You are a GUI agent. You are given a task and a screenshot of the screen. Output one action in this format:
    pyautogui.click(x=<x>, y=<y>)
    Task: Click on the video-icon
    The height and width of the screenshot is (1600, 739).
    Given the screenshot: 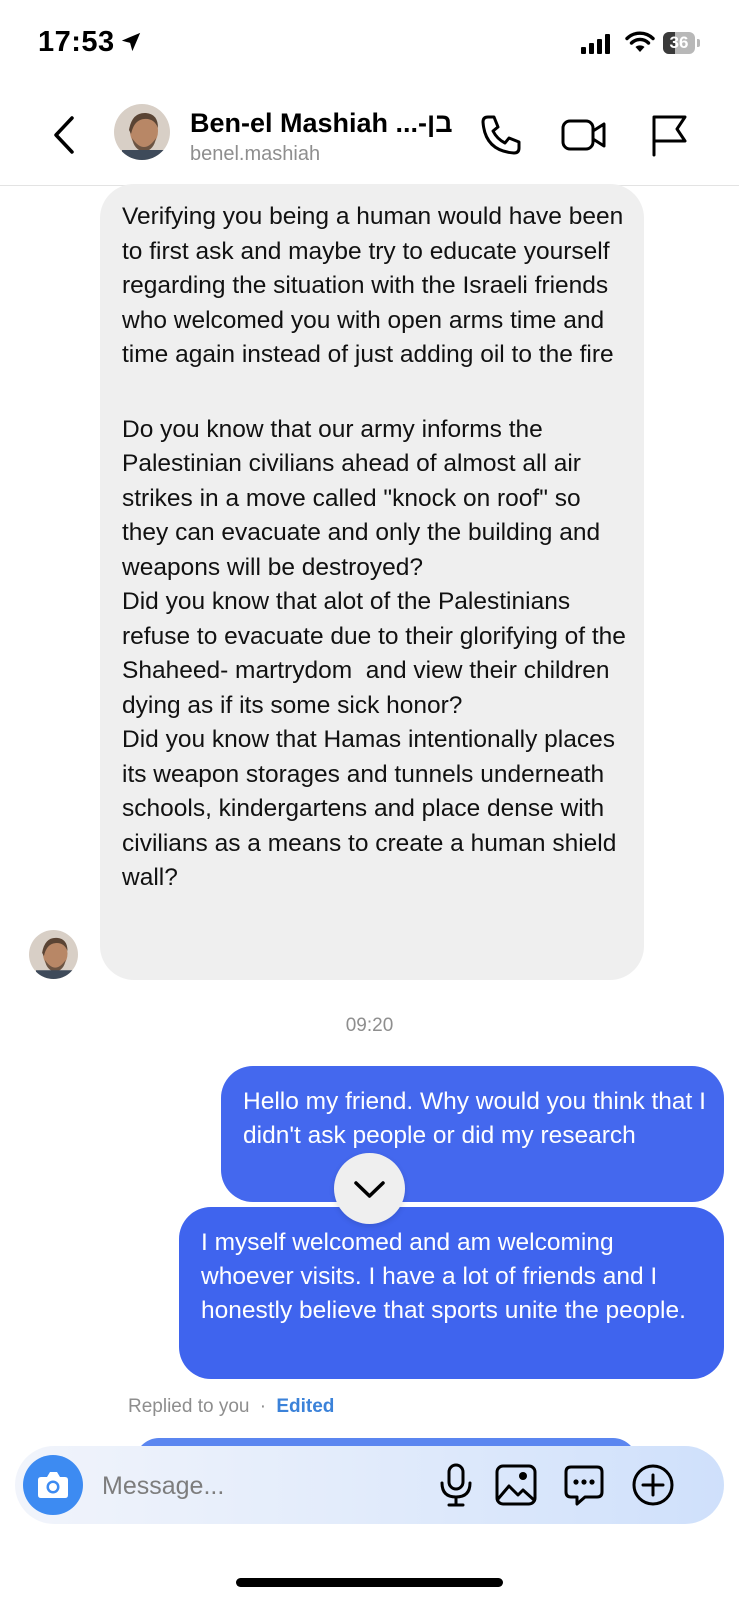 What is the action you would take?
    pyautogui.click(x=584, y=135)
    